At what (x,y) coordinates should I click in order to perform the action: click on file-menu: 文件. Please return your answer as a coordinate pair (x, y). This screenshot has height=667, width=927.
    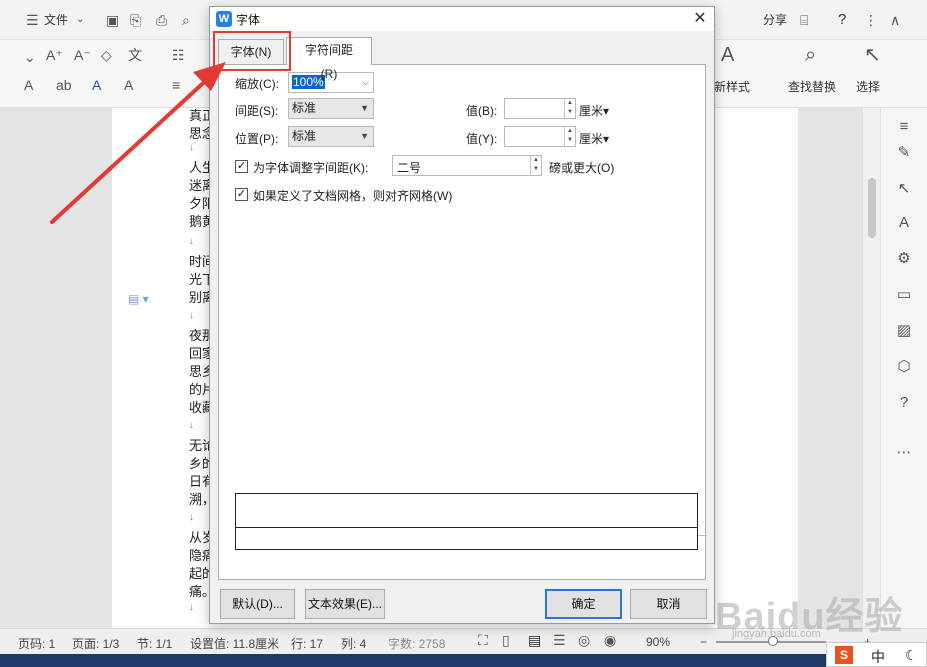
    Looking at the image, I should click on (56, 20).